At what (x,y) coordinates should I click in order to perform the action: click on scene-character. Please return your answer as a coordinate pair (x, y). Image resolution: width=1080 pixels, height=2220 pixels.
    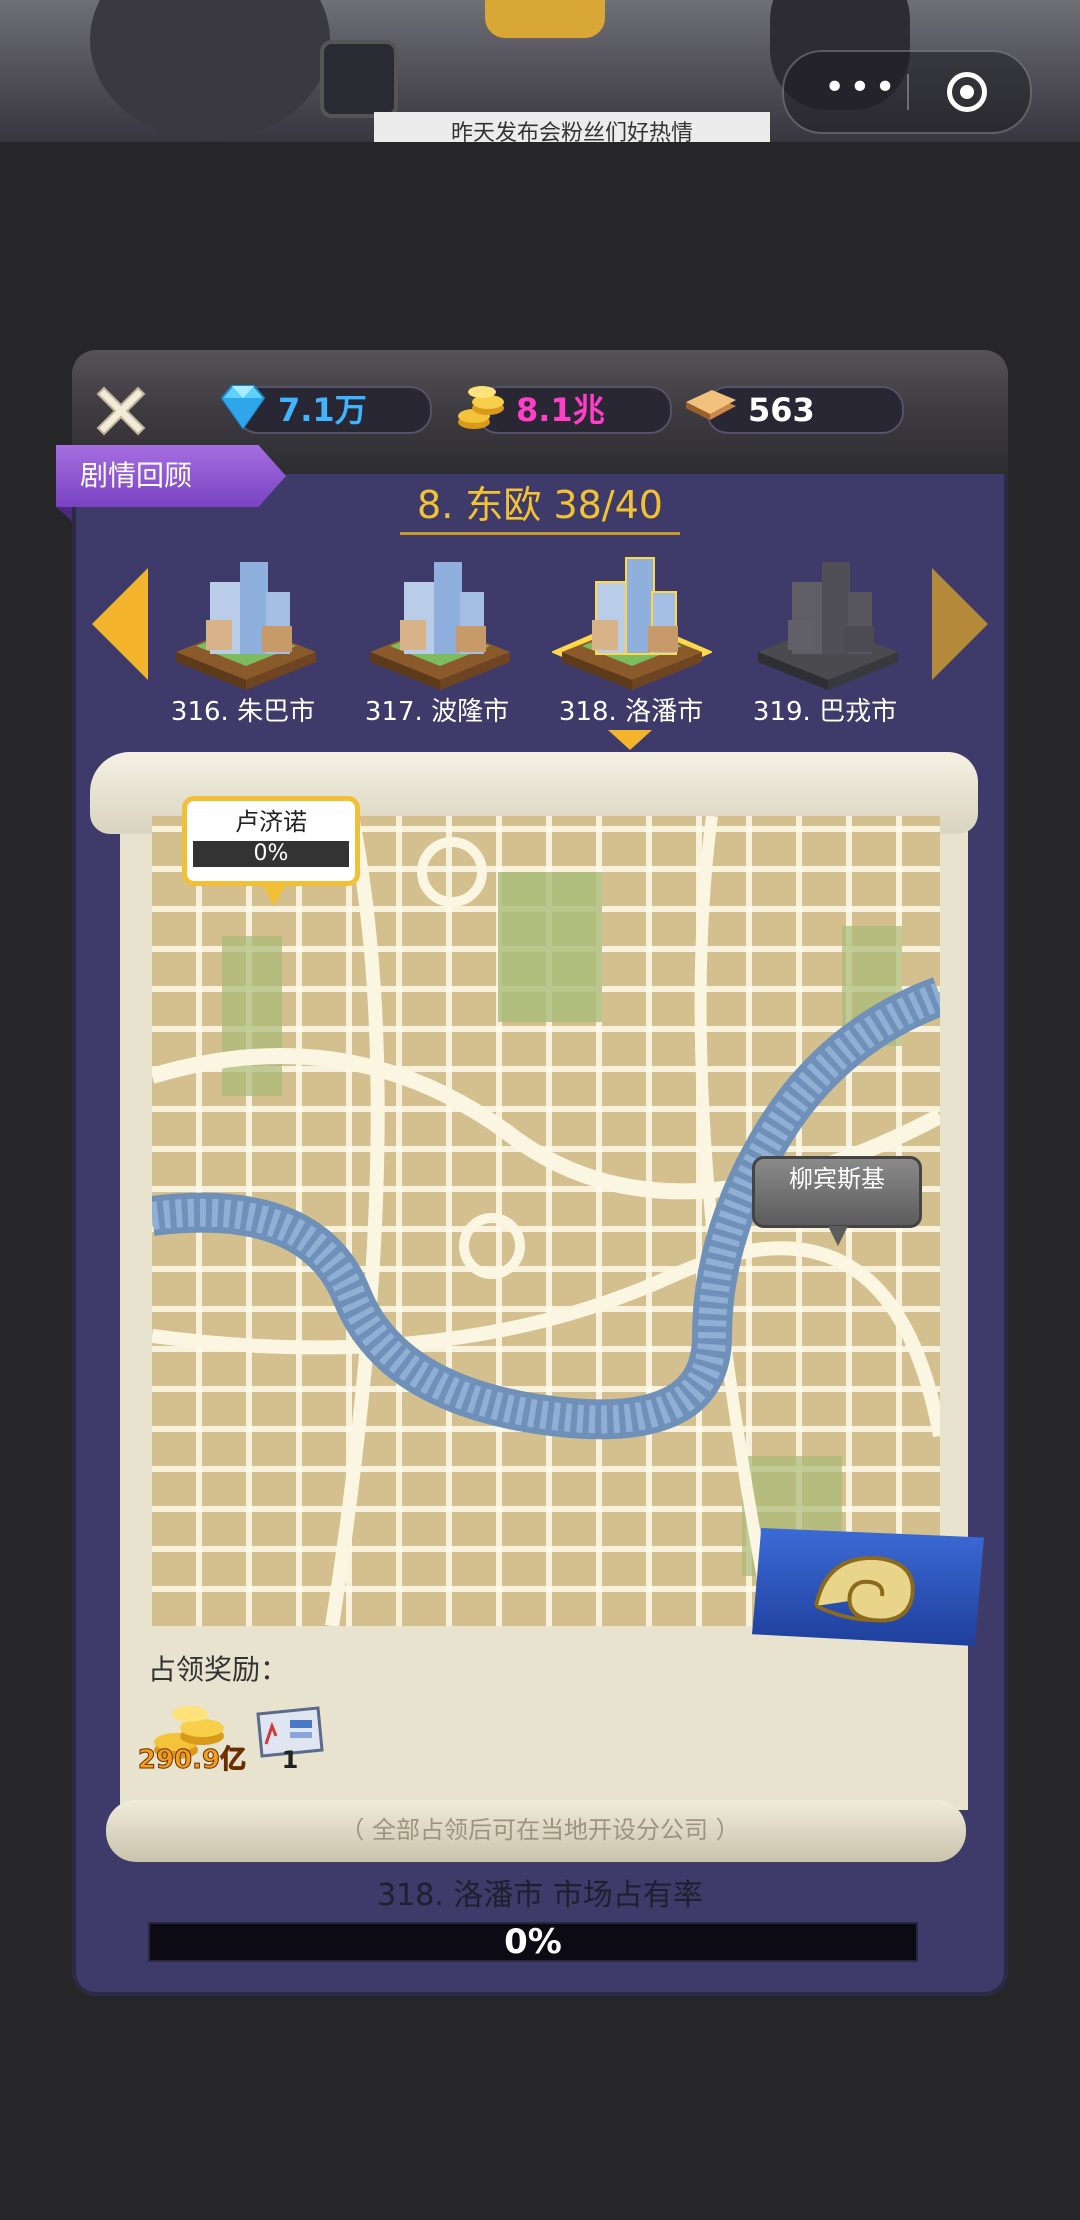
    Looking at the image, I should click on (210, 70).